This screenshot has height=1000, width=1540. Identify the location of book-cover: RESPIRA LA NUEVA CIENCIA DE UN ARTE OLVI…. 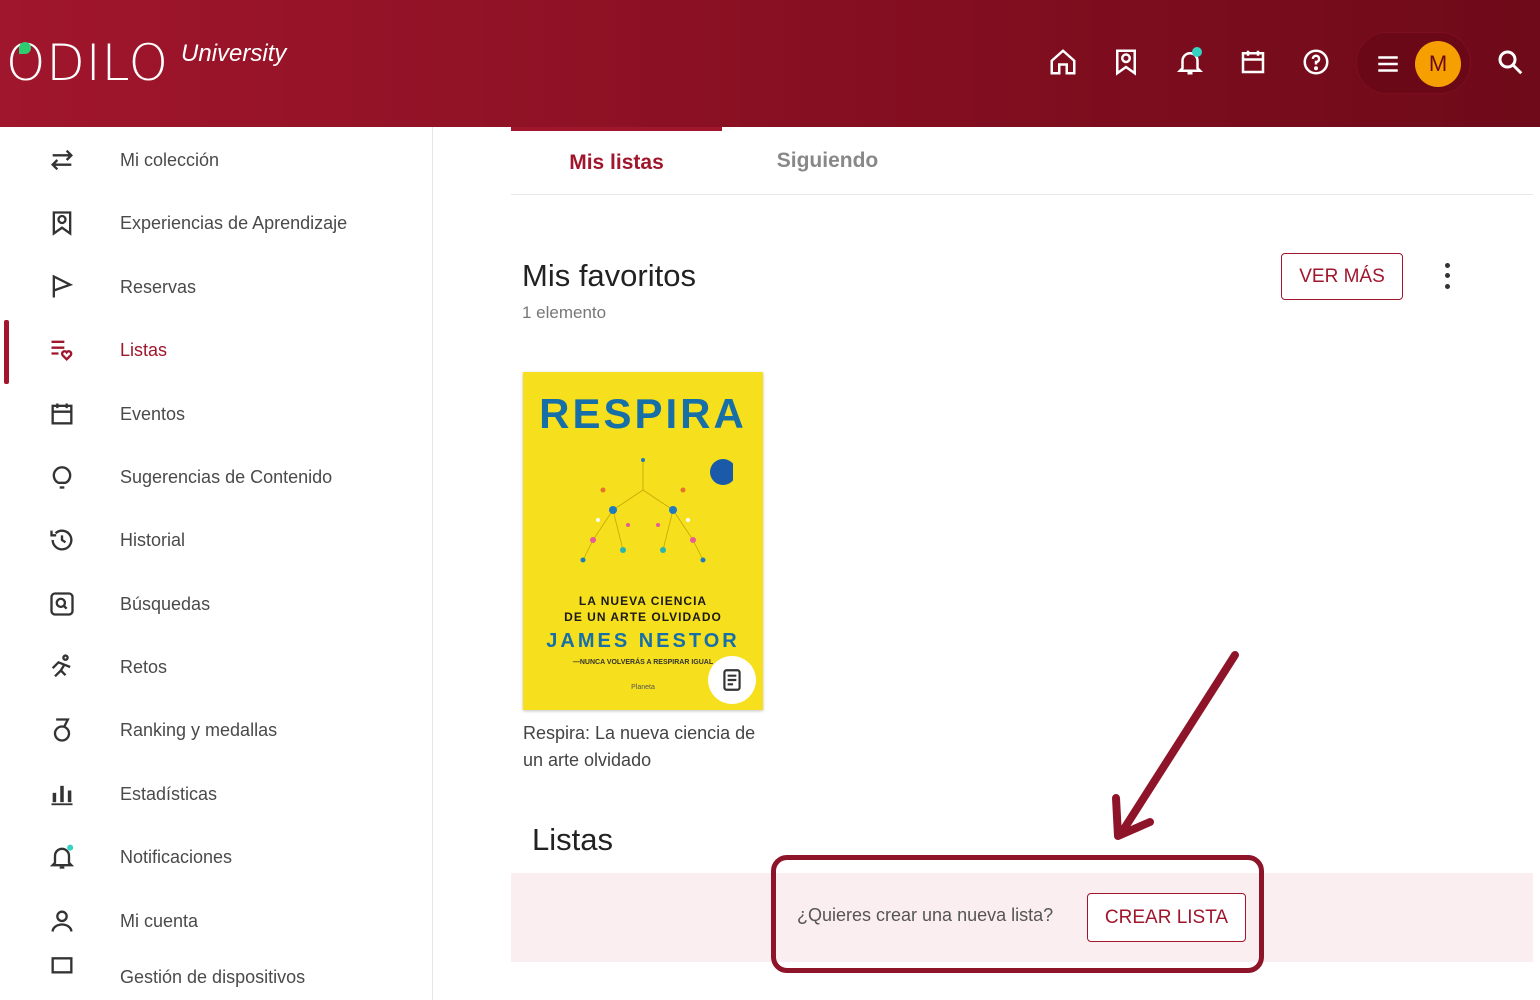
(643, 541).